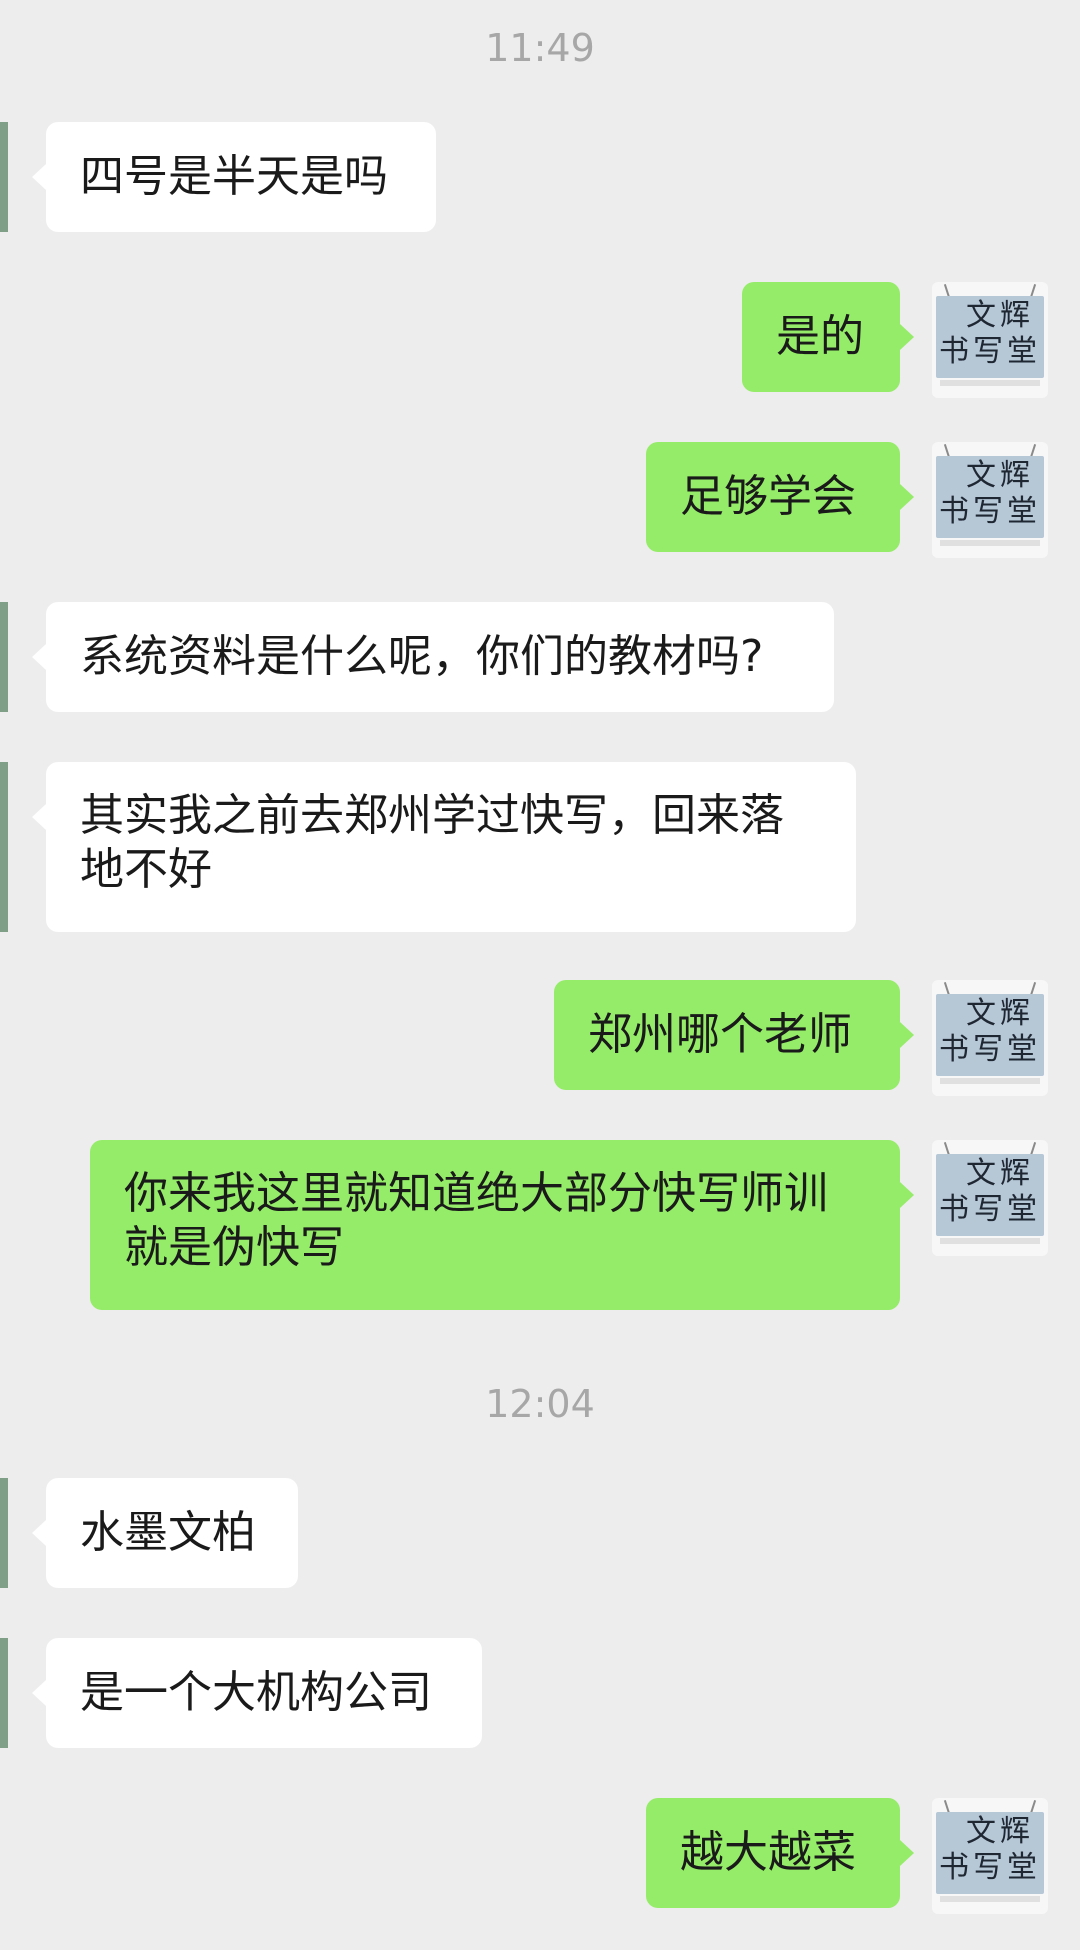 This screenshot has width=1080, height=1950. Describe the element at coordinates (780, 1853) in the screenshot. I see `message-bubble-outgoing: 越大越菜` at that location.